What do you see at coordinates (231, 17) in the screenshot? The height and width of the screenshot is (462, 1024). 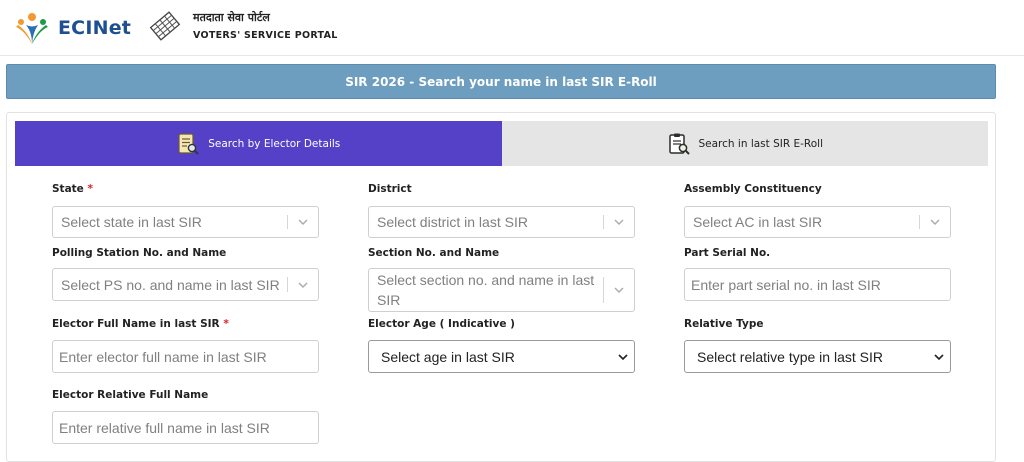 I see `portal-title-hindi: मतदाता सेवा पोर्टल` at bounding box center [231, 17].